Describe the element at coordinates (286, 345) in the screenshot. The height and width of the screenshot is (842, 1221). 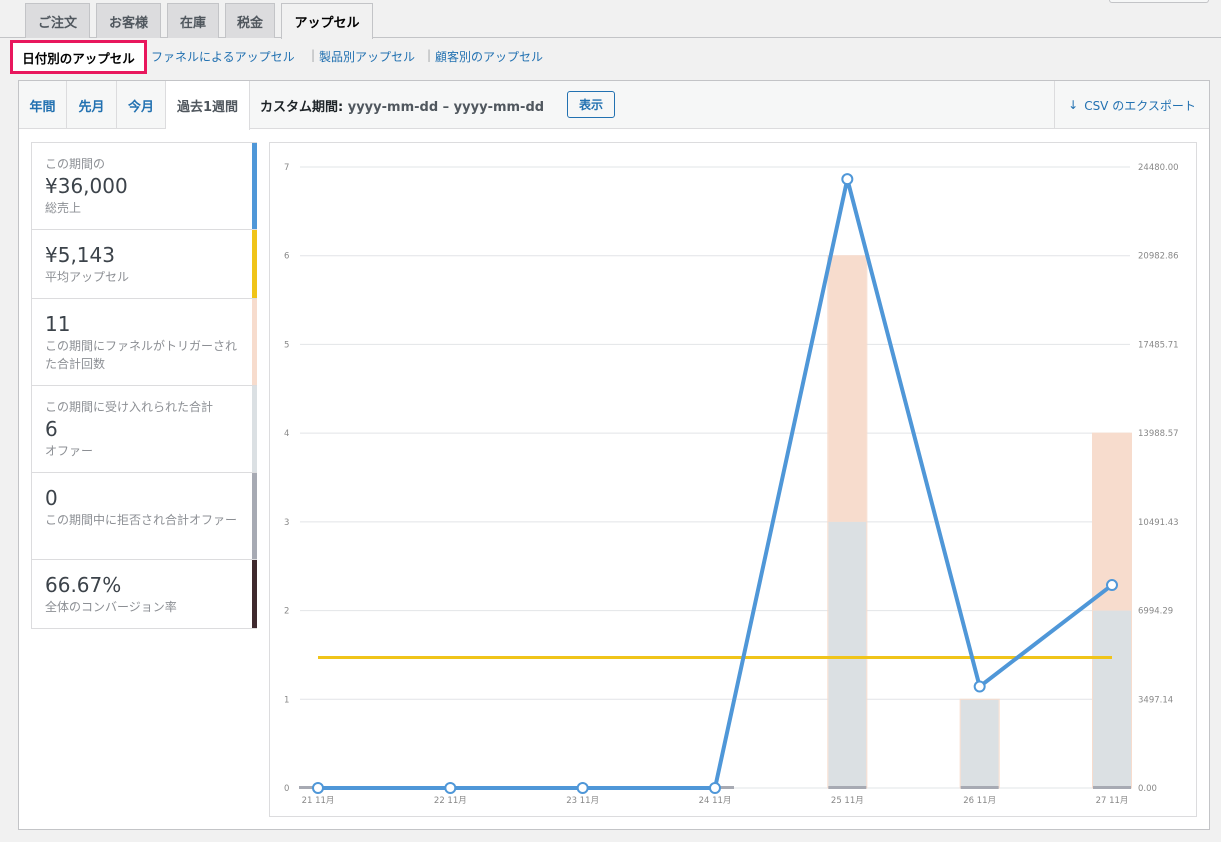
I see `y-tick-left: 5` at that location.